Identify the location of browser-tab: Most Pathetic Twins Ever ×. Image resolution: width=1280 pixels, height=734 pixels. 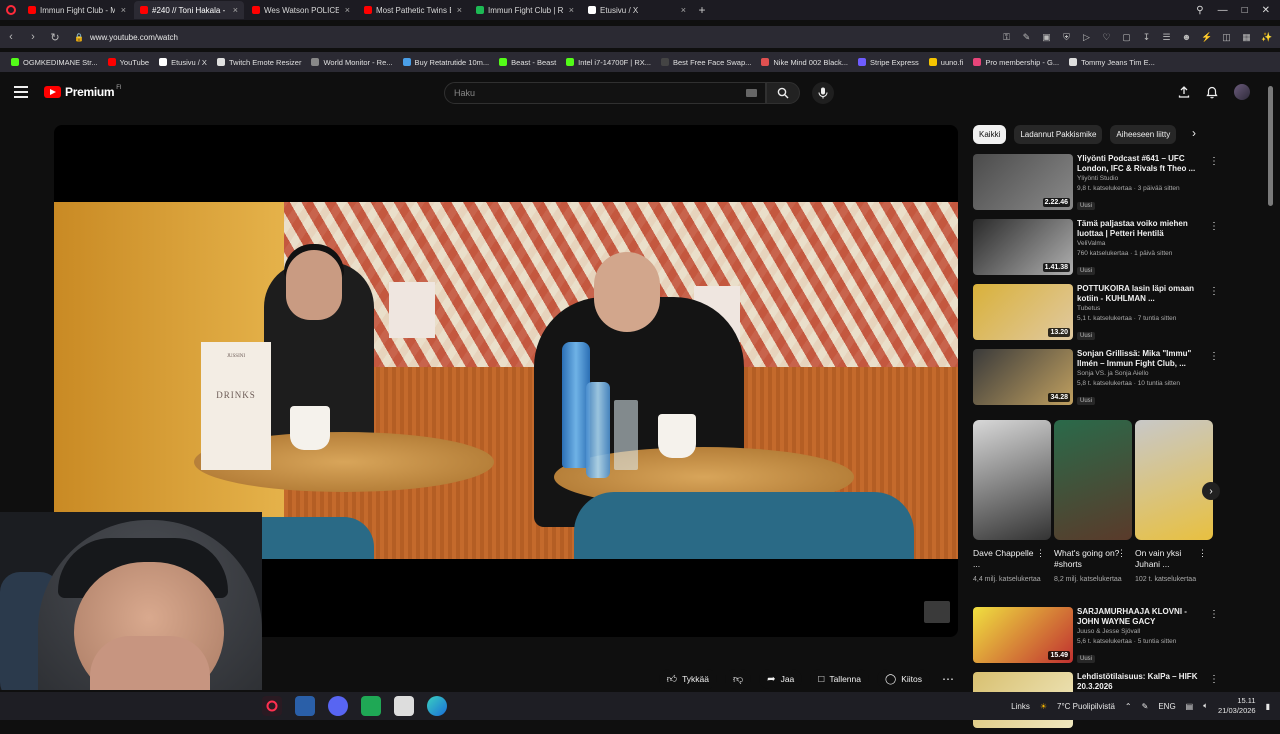
(413, 10).